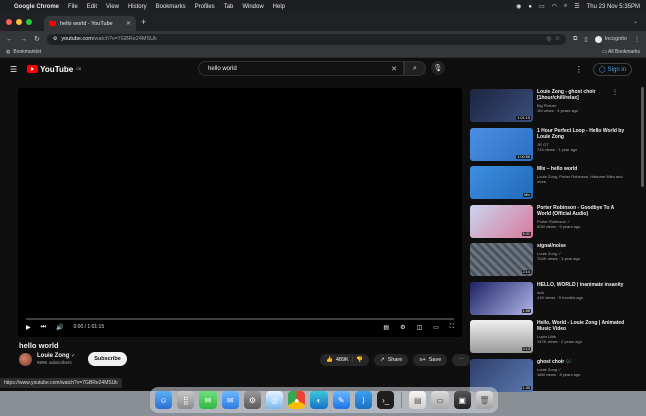 This screenshot has height=416, width=646. What do you see at coordinates (164, 400) in the screenshot?
I see `finder-icon: ☺` at bounding box center [164, 400].